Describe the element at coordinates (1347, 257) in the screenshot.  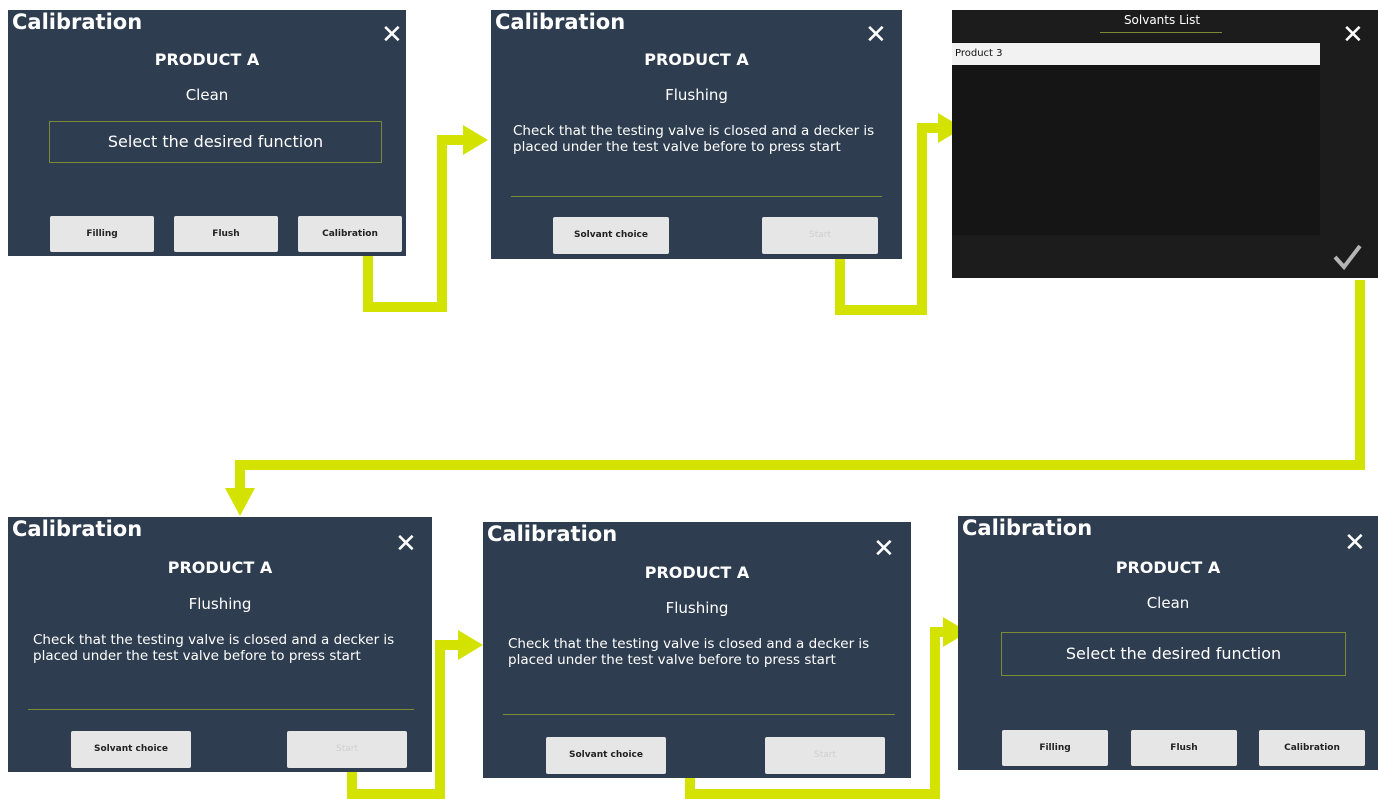
I see `checkmark-icon` at that location.